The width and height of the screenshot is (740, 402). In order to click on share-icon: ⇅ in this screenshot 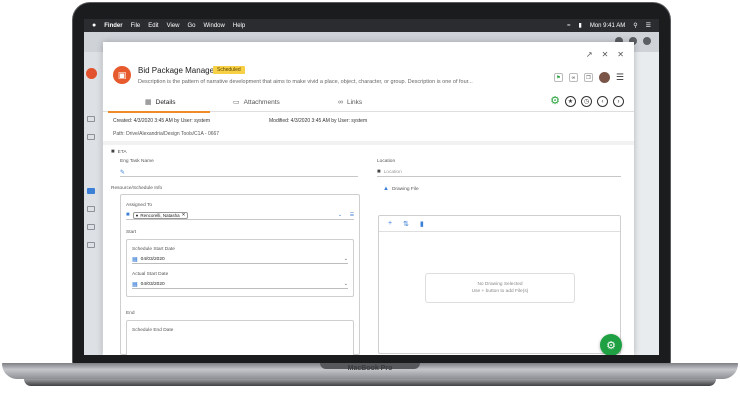, I will do `click(406, 224)`.